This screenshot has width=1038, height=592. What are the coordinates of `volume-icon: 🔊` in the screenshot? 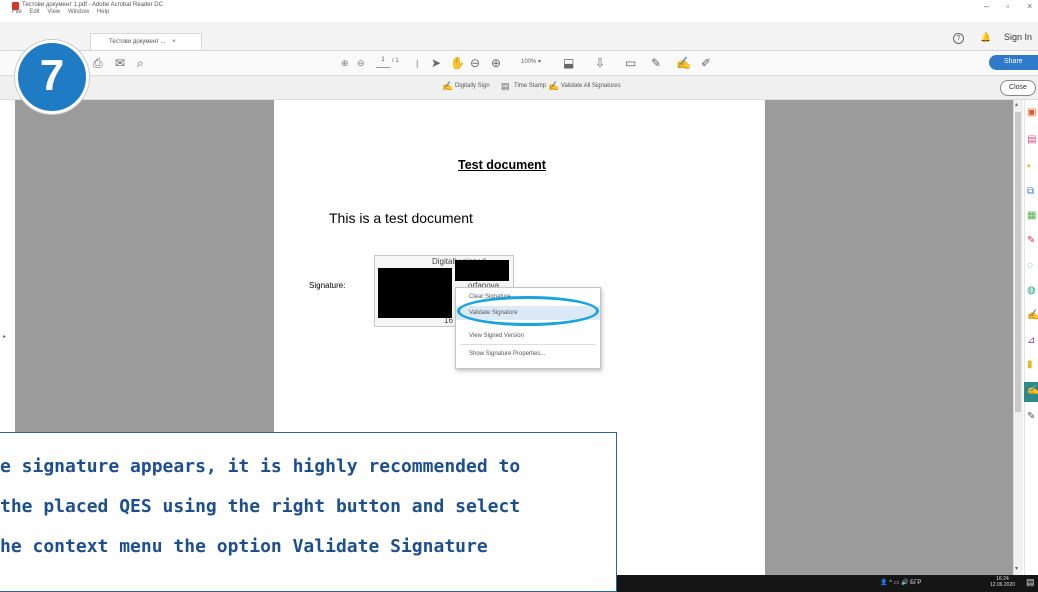 It's located at (904, 583).